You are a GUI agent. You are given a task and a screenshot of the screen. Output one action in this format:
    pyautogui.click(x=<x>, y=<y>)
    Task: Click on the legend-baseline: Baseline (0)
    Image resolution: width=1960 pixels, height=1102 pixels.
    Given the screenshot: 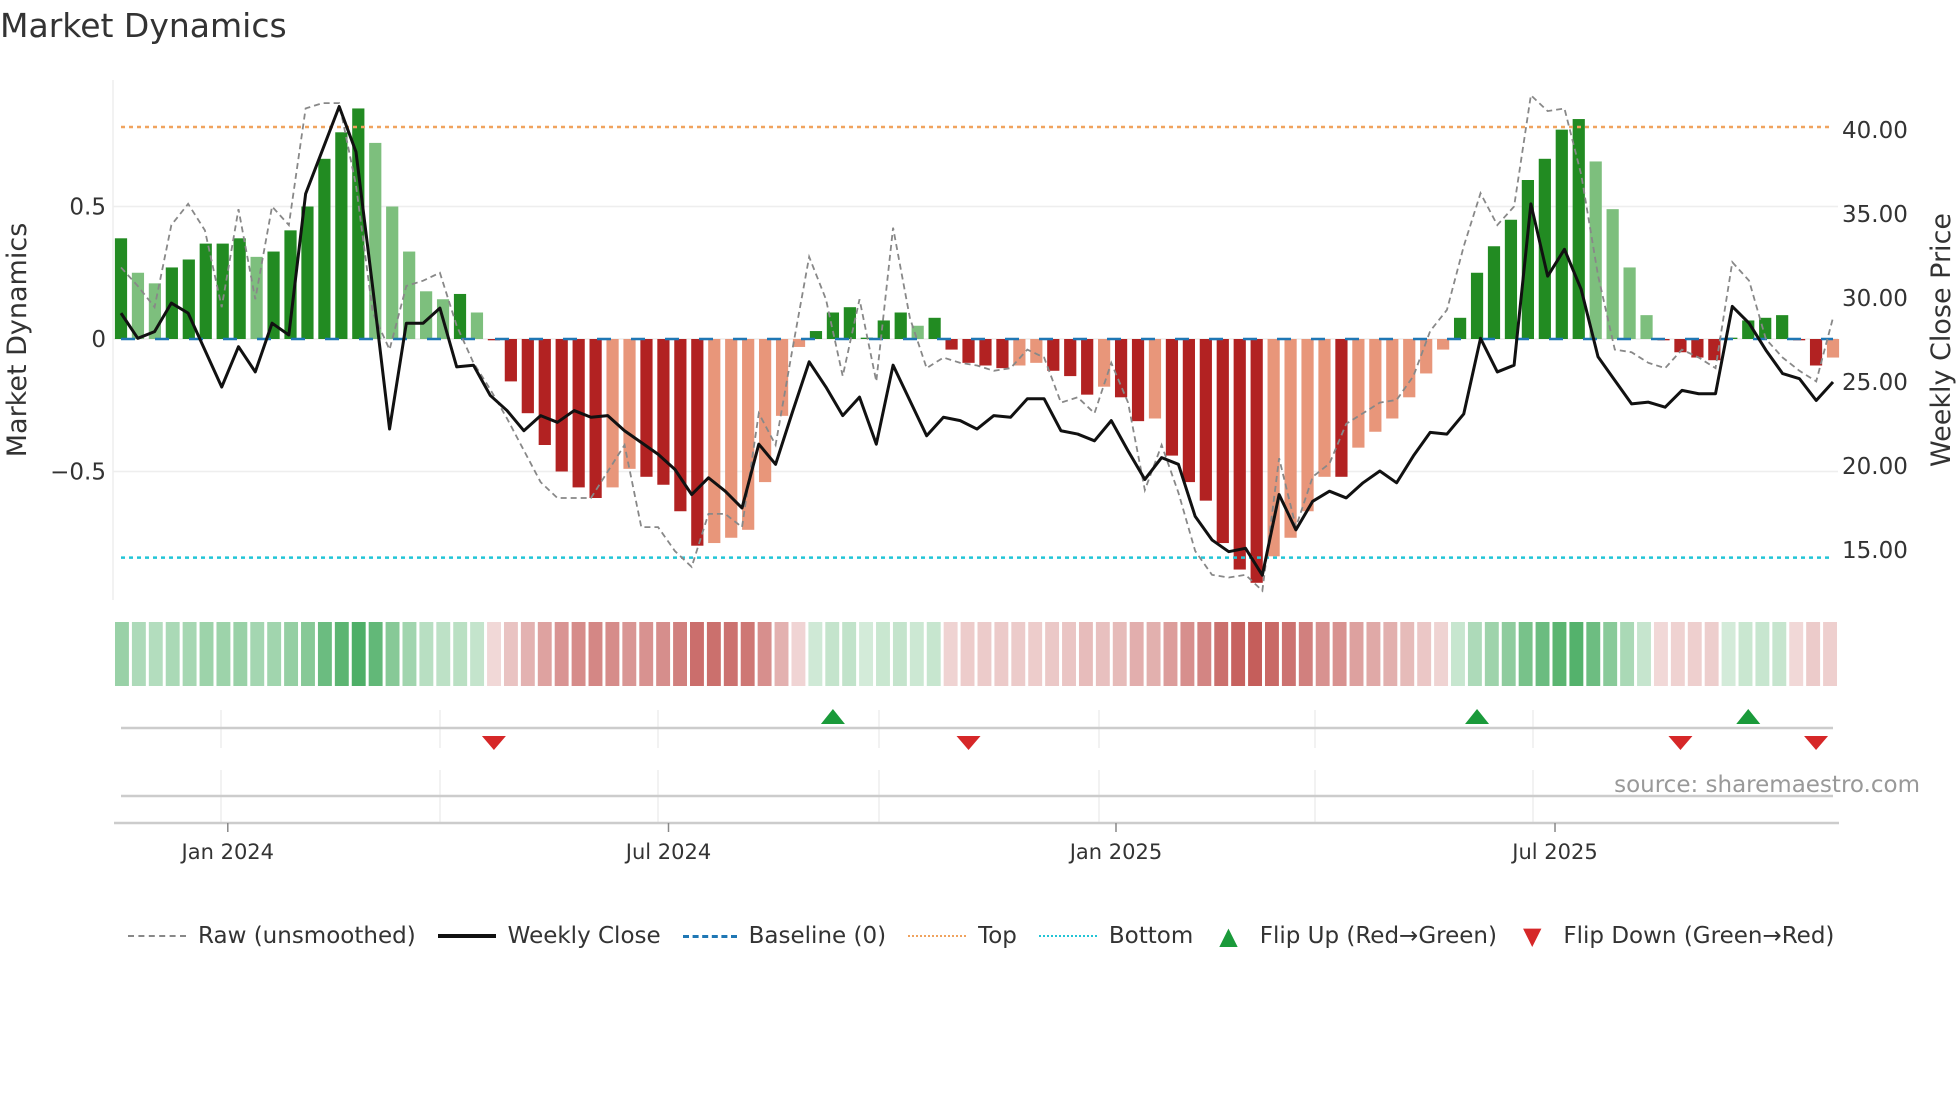 What is the action you would take?
    pyautogui.click(x=784, y=936)
    